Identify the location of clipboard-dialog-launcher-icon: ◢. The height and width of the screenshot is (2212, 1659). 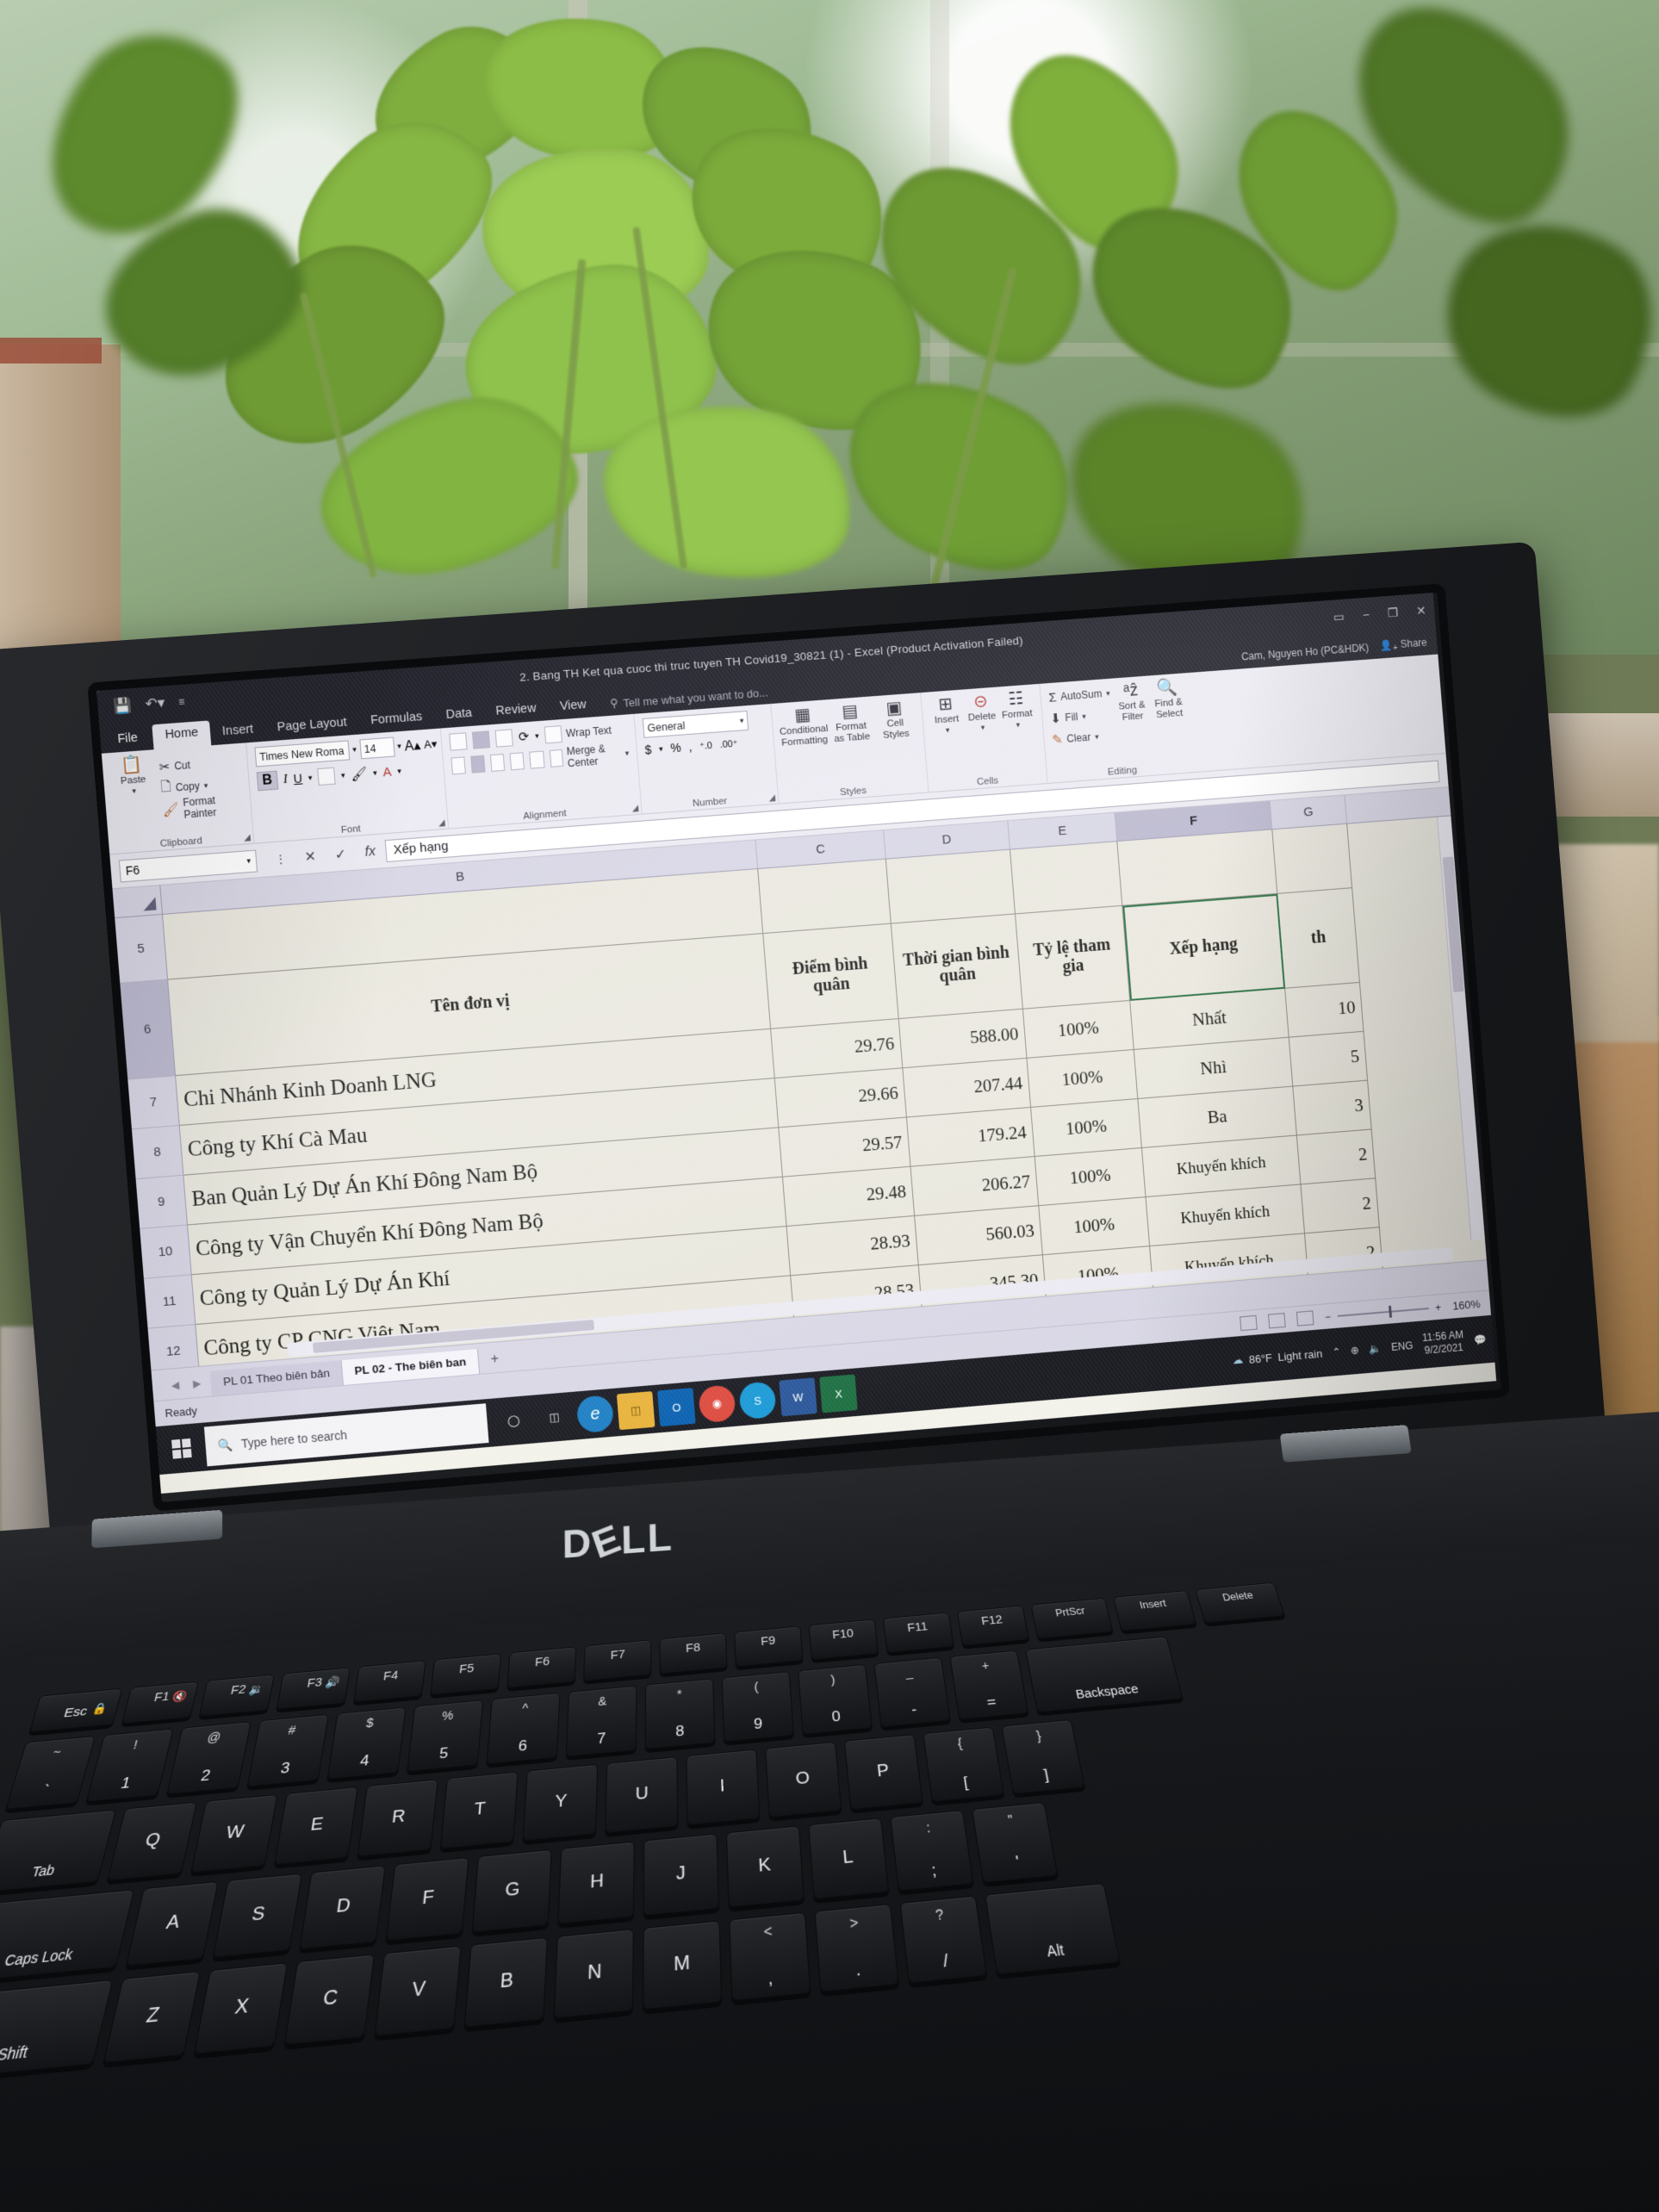
(248, 838).